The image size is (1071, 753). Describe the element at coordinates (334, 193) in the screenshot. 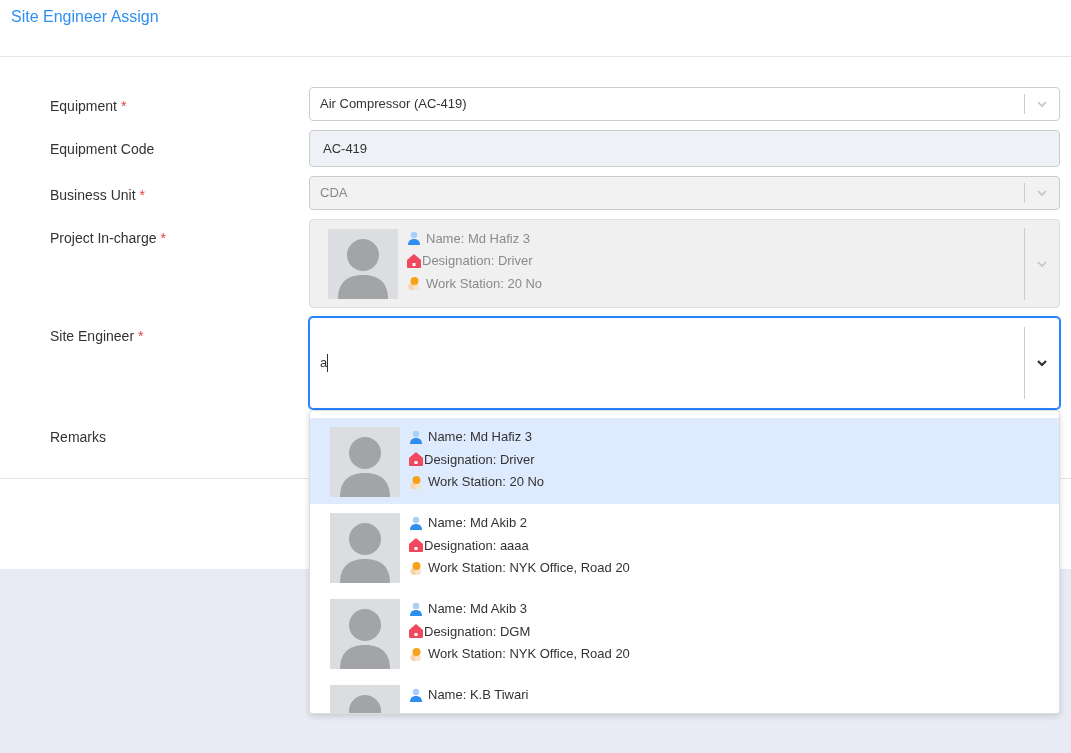

I see `select-value: CDA` at that location.